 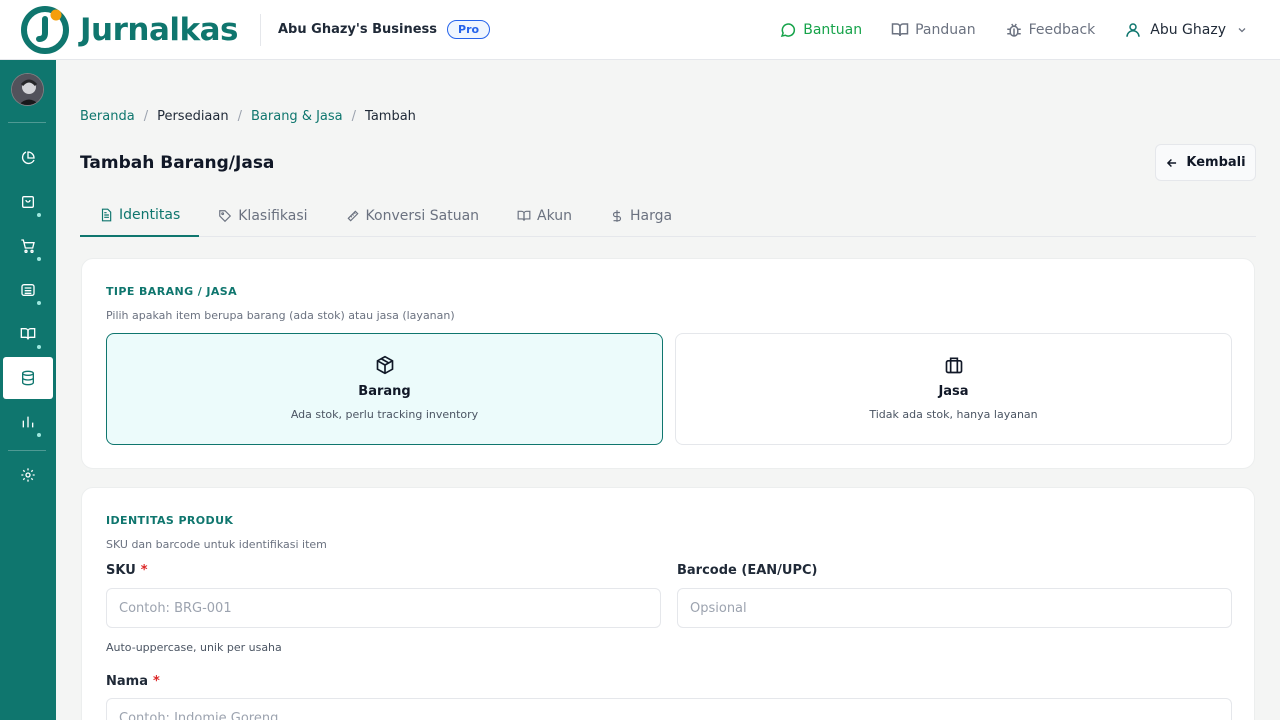 I want to click on sidebar-item-settings, so click(x=28, y=475).